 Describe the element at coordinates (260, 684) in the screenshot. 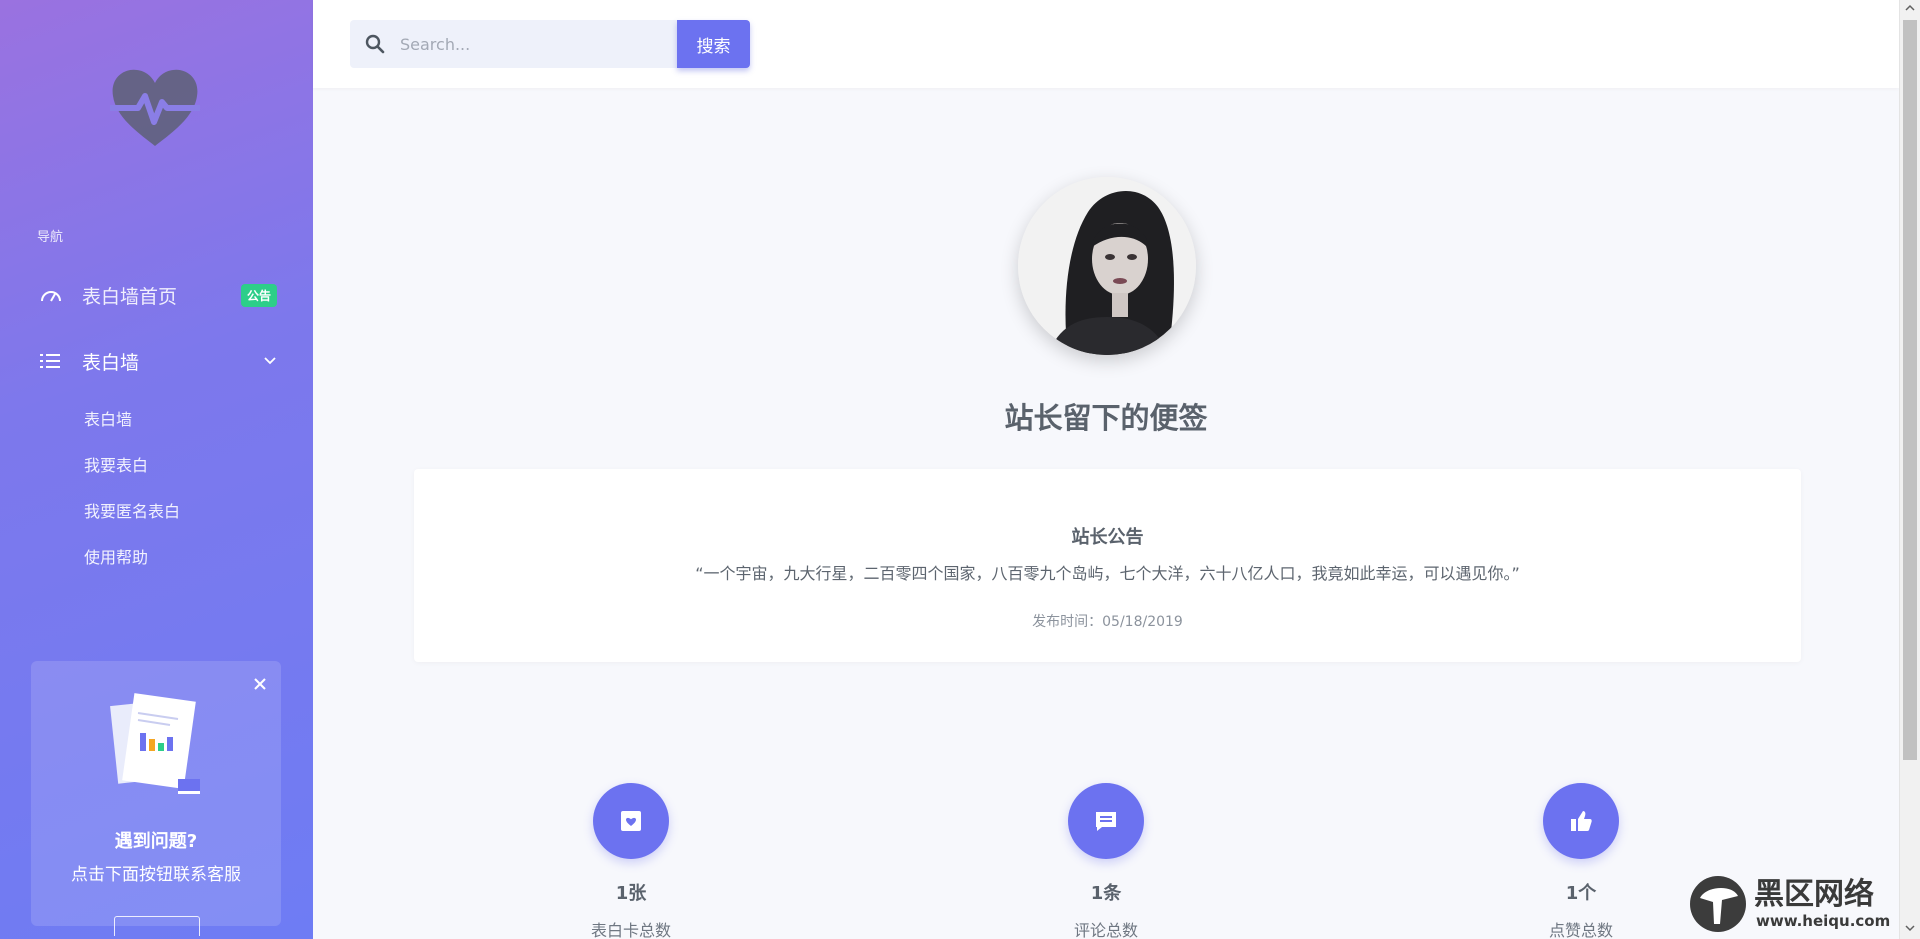

I see `close-icon` at that location.